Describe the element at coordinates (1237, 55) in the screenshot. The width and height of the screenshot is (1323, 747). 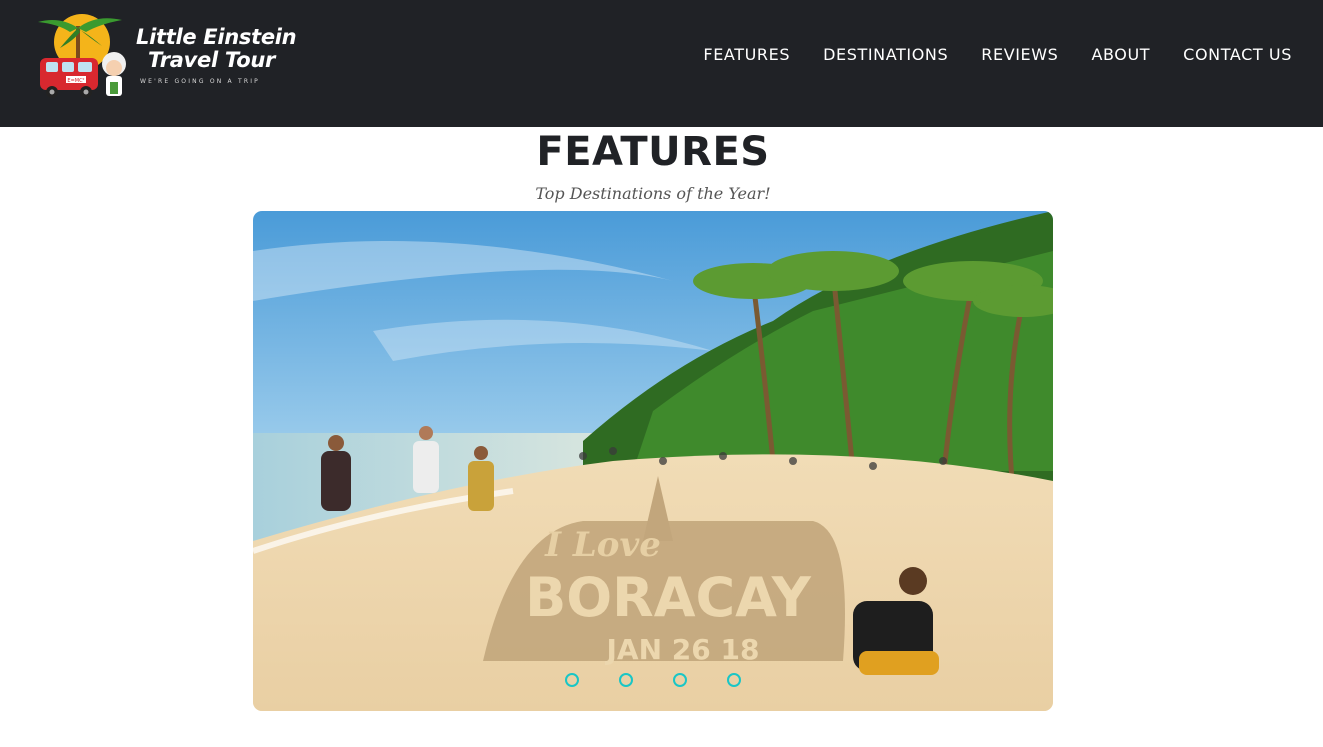
I see `nav-link-contact-us: CONTACT US` at that location.